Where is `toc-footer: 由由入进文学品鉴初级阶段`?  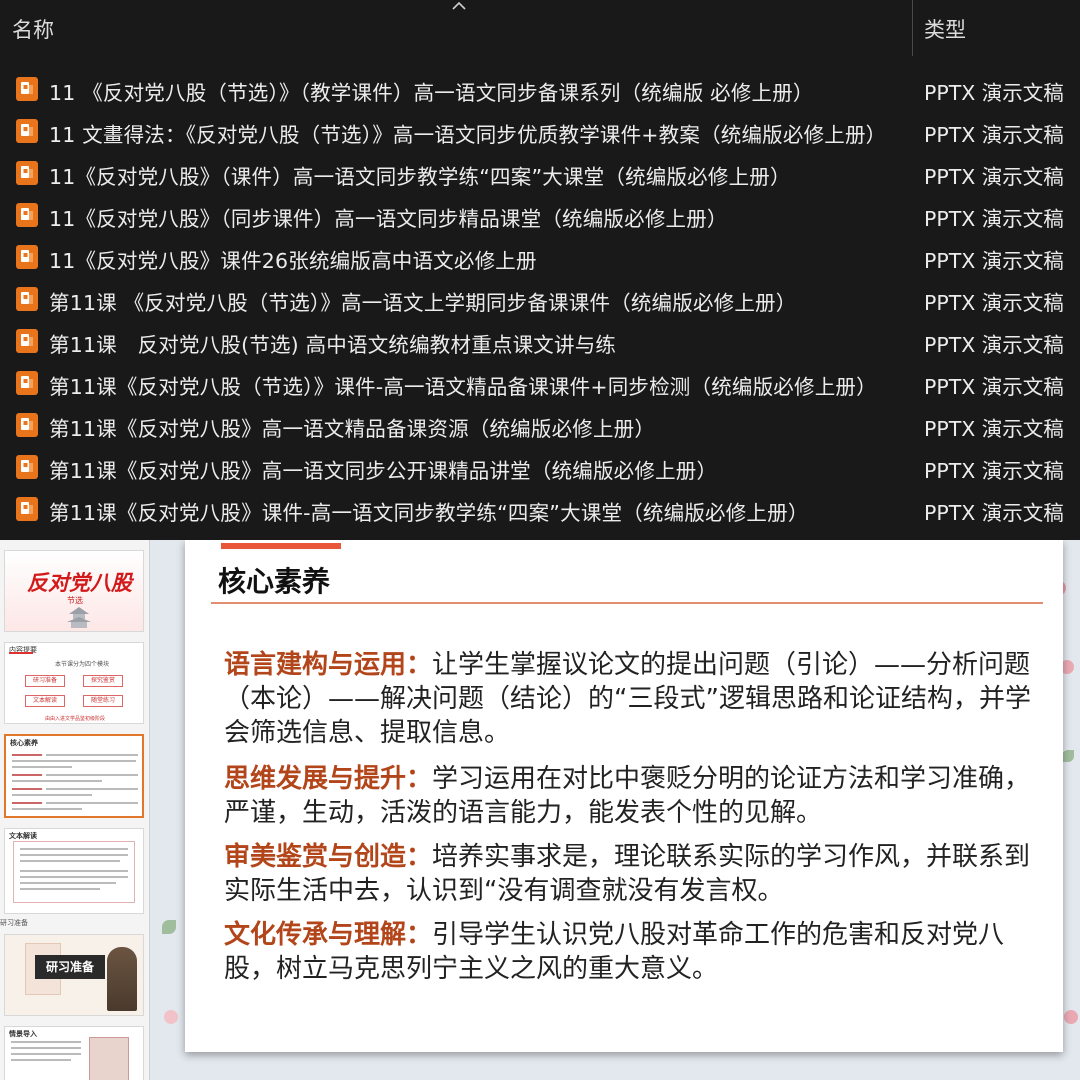 toc-footer: 由由入进文学品鉴初级阶段 is located at coordinates (75, 719).